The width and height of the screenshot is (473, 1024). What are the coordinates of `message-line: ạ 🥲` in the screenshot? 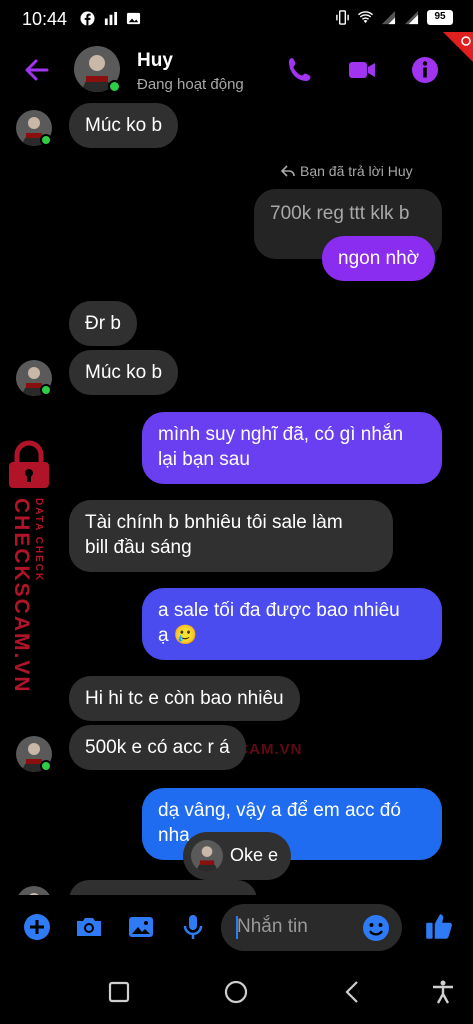 It's located at (178, 635).